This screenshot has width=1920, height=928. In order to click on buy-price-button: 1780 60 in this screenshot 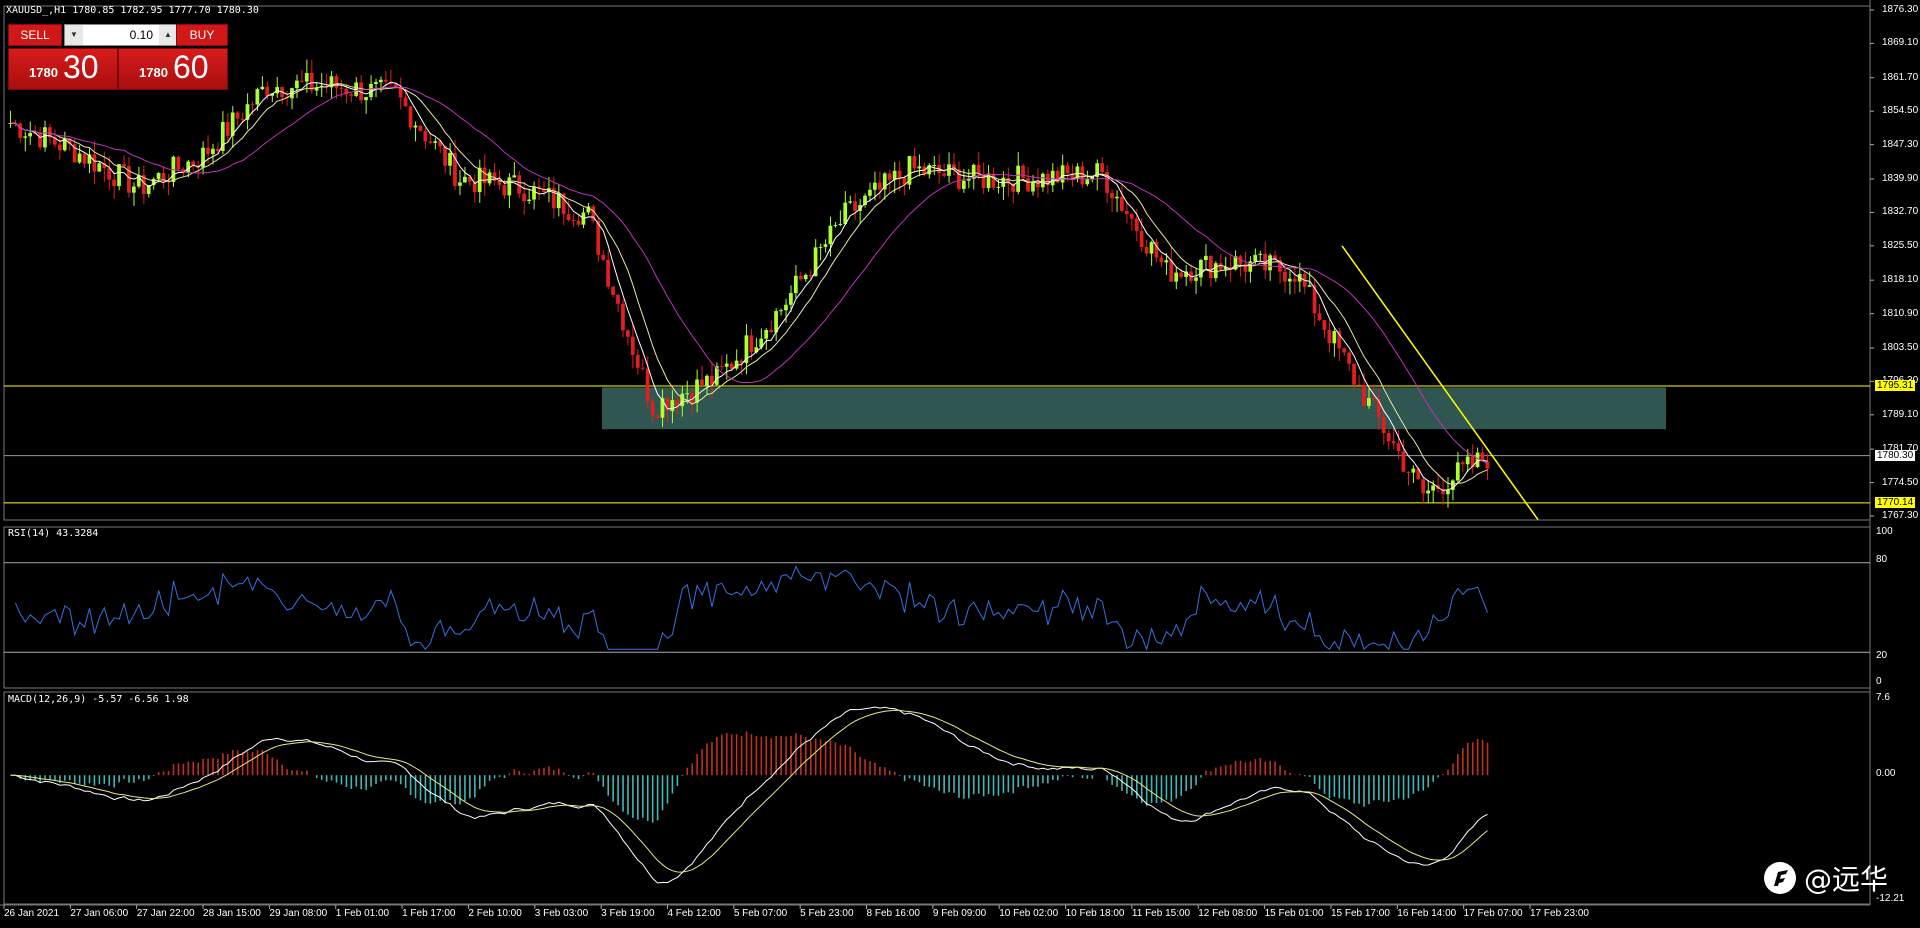, I will do `click(173, 69)`.